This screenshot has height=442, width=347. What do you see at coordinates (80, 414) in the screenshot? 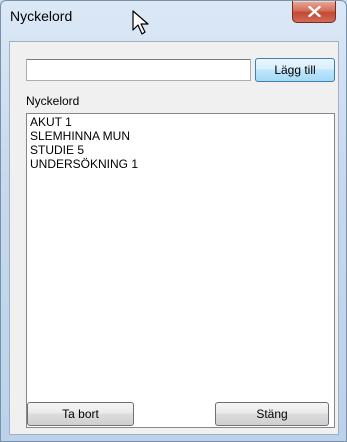
I see `remove-button: Ta bort` at bounding box center [80, 414].